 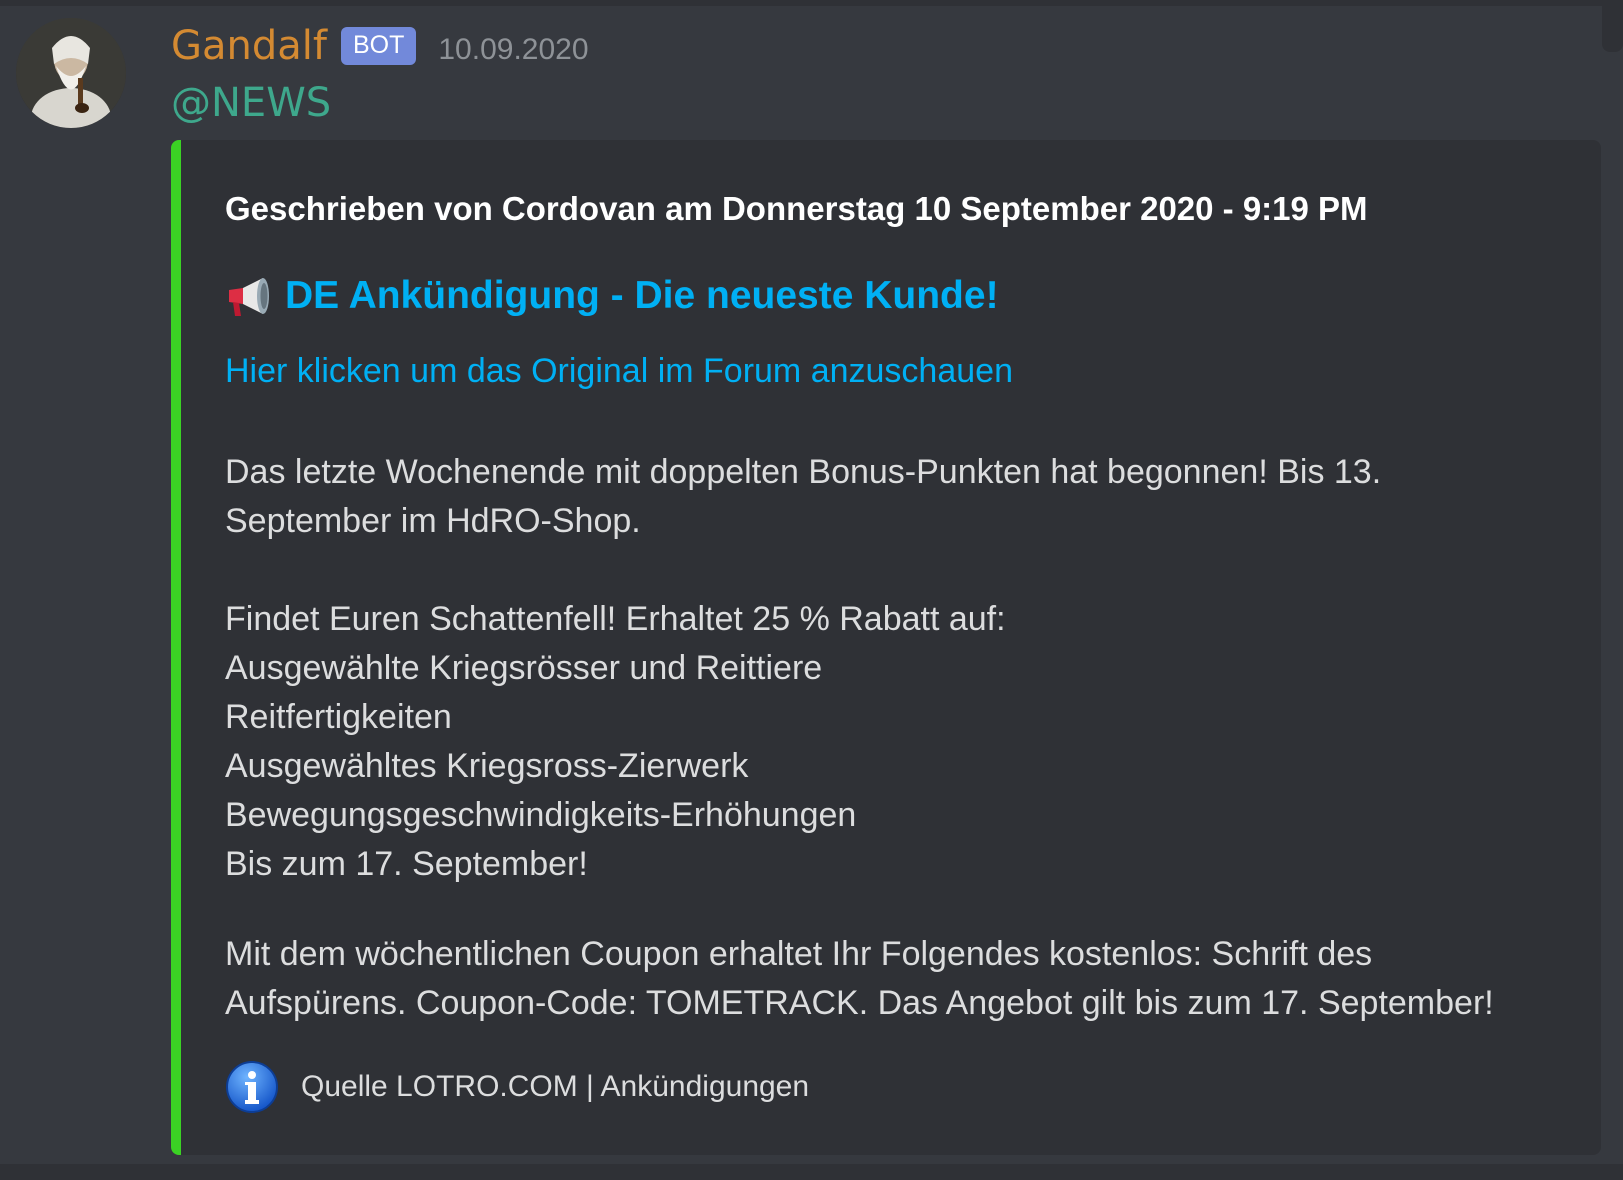 I want to click on text-line: Ausgewähltes Kriegsross-Zierwerk, so click(x=487, y=766).